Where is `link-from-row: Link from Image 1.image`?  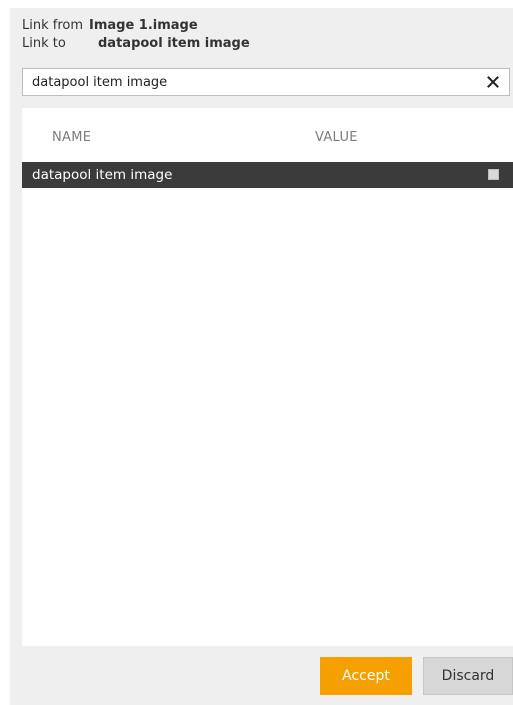 link-from-row: Link from Image 1.image is located at coordinates (110, 25).